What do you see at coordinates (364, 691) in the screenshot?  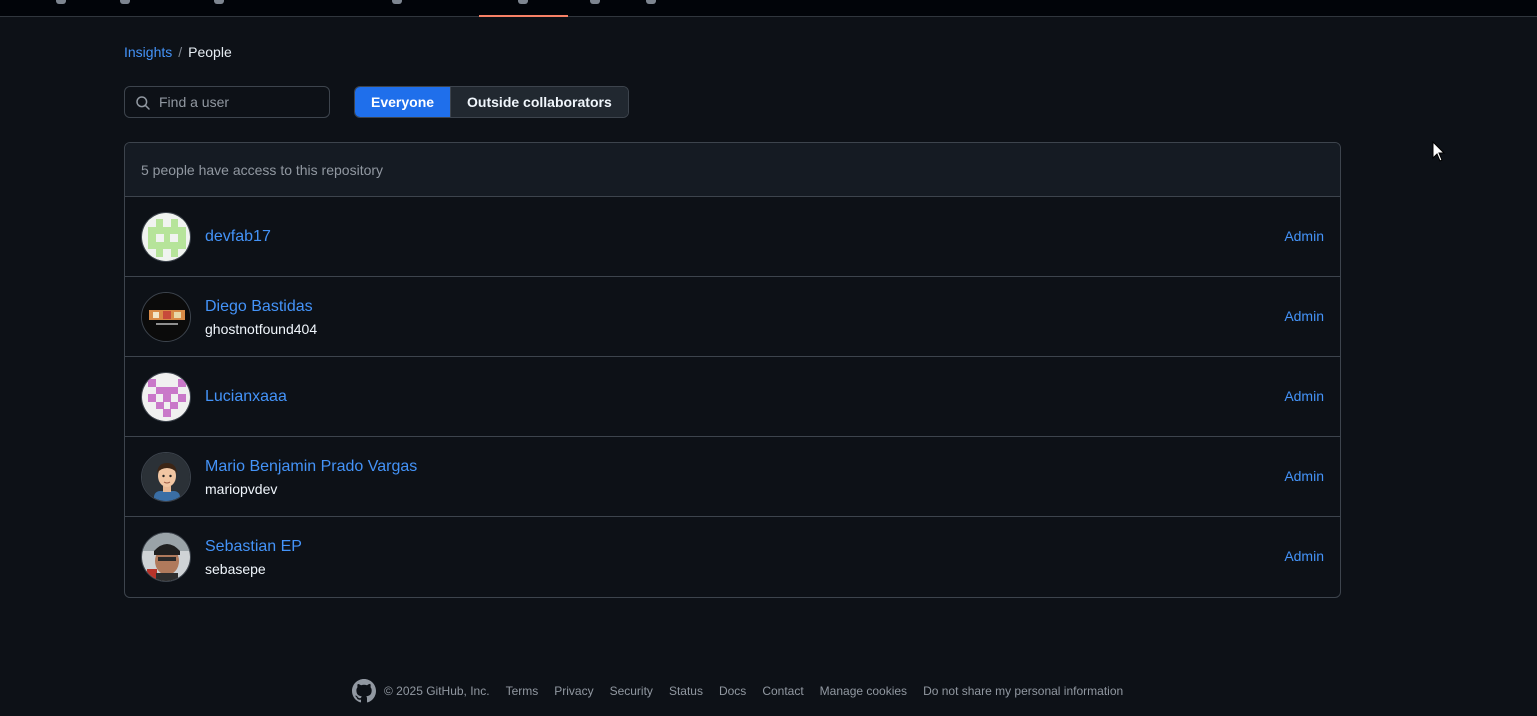 I see `github-logo-icon` at bounding box center [364, 691].